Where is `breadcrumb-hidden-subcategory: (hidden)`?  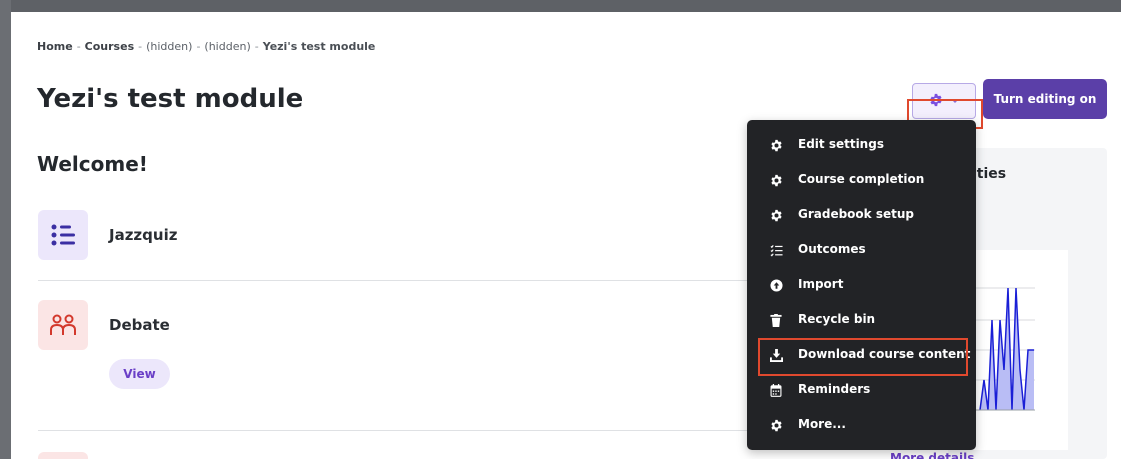
breadcrumb-hidden-subcategory: (hidden) is located at coordinates (227, 46).